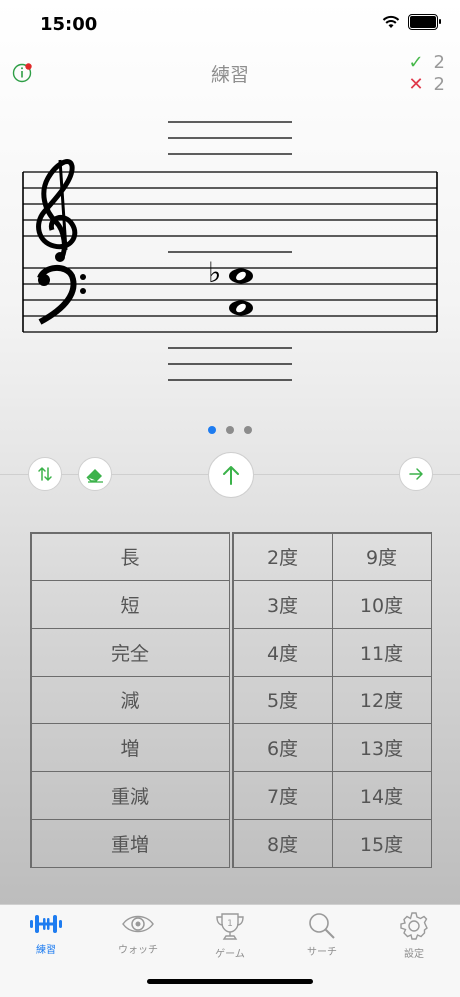 The height and width of the screenshot is (997, 460). I want to click on interval-option: 14度, so click(381, 795).